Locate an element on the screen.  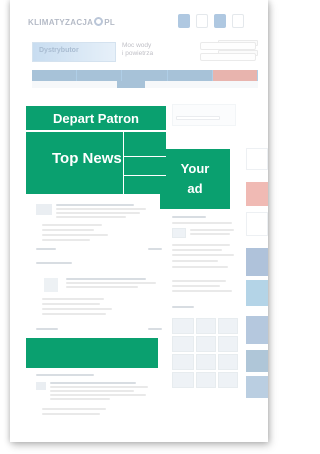
partner-banner-image: Dystrybutor is located at coordinates (74, 52).